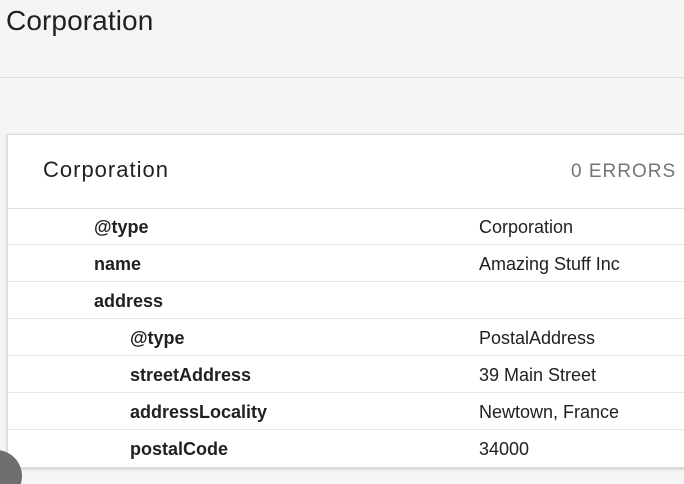 This screenshot has height=484, width=684. What do you see at coordinates (199, 412) in the screenshot?
I see `property-name: addressLocality` at bounding box center [199, 412].